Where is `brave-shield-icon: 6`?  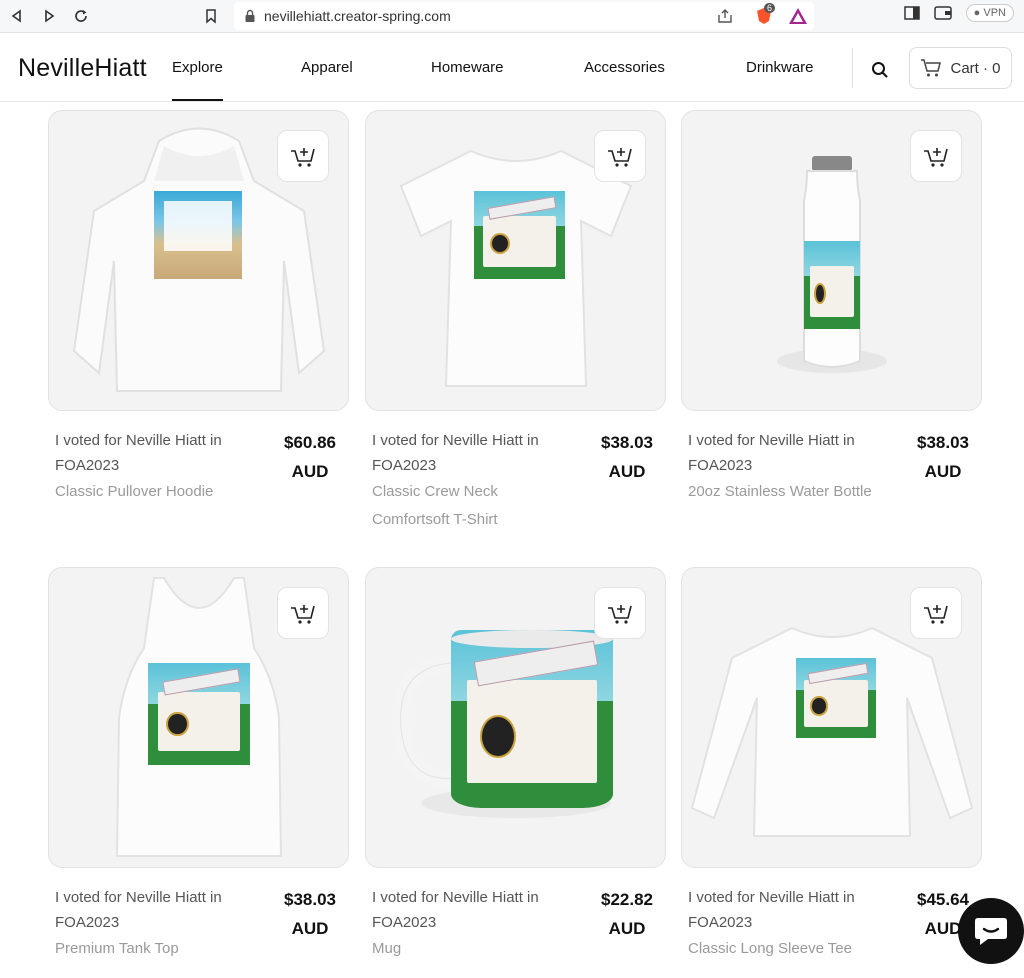
brave-shield-icon: 6 is located at coordinates (765, 14).